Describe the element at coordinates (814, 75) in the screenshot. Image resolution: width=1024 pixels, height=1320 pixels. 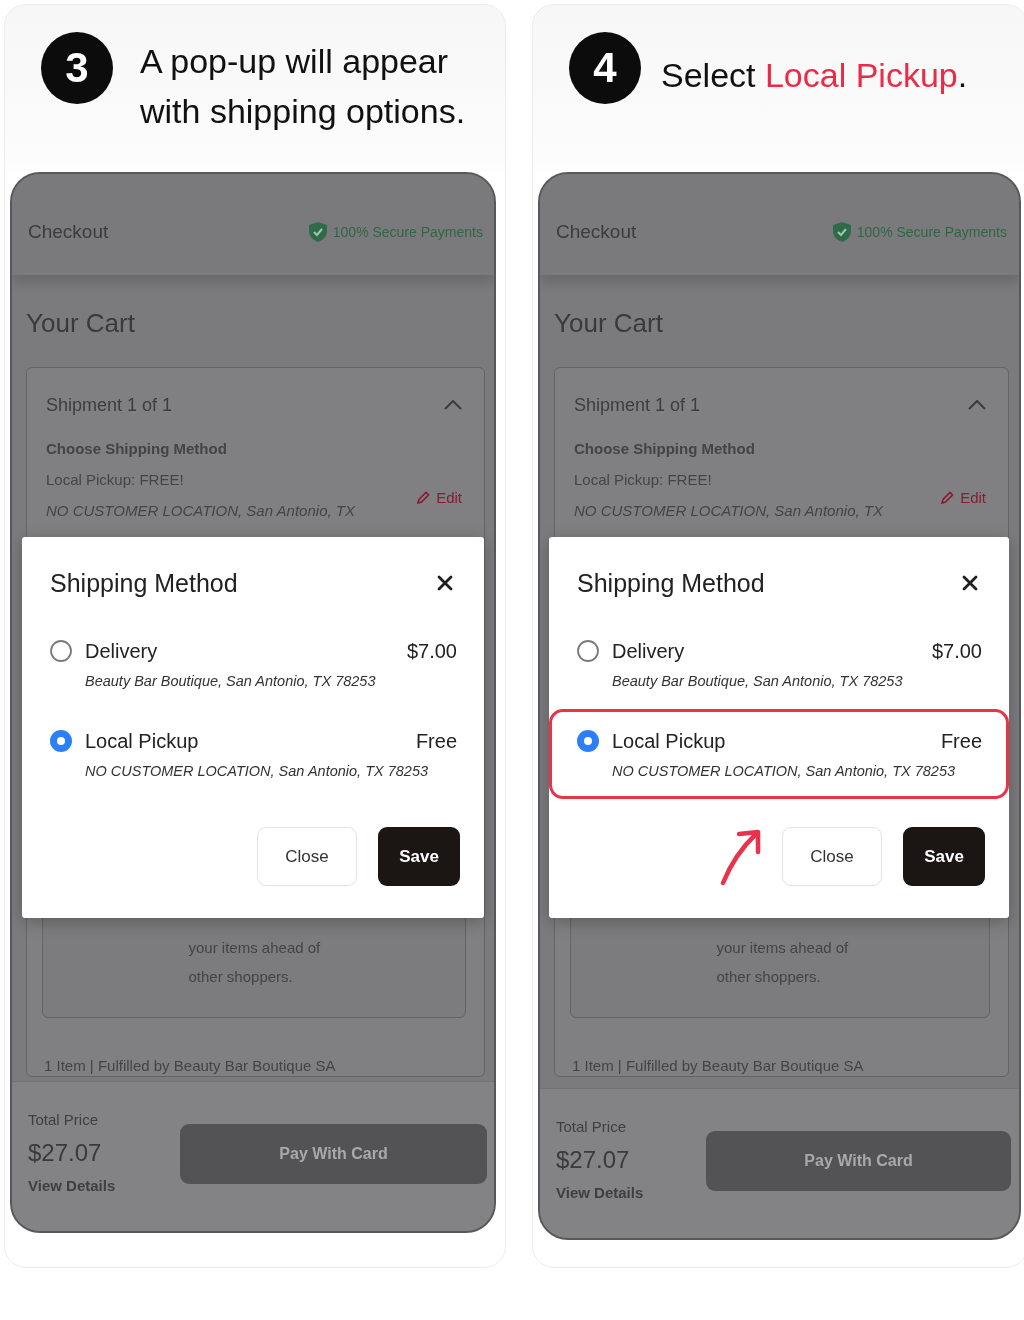
I see `instruction-text: Select Local Pickup.` at that location.